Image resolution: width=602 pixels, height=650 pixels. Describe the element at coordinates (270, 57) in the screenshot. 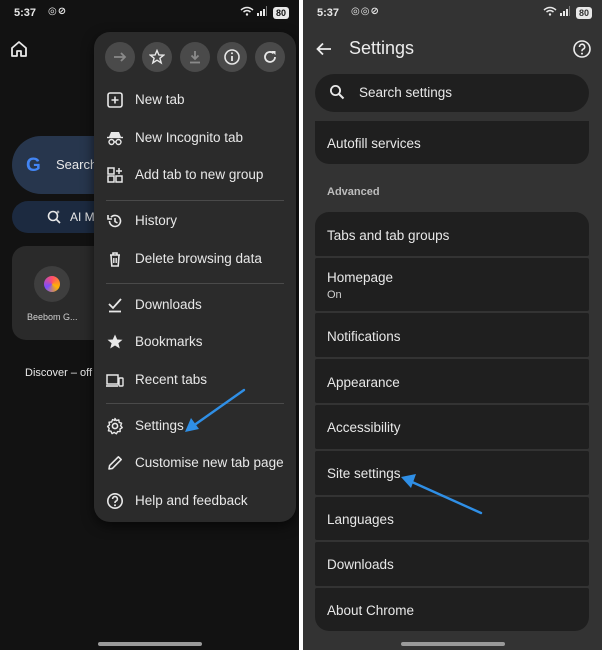

I see `refresh-icon` at that location.